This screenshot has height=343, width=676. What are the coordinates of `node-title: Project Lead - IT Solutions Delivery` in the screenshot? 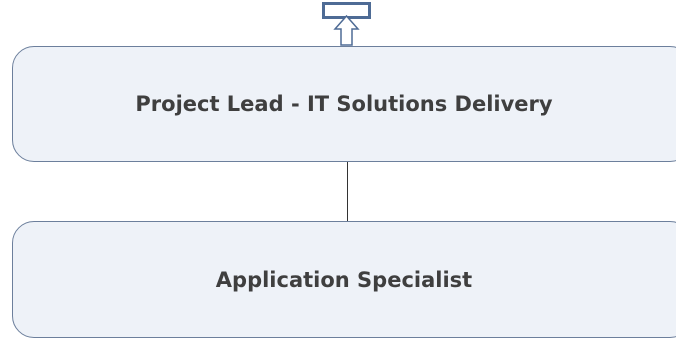 It's located at (344, 104).